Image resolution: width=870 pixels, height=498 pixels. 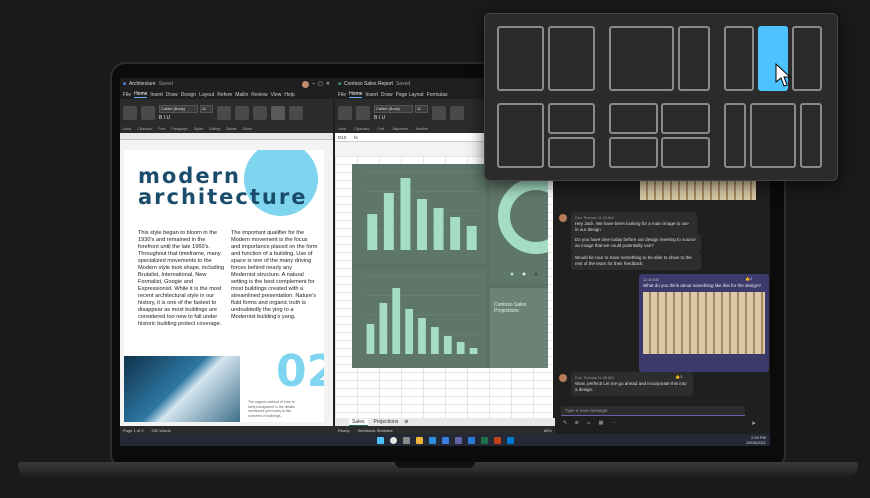 What do you see at coordinates (807, 58) in the screenshot?
I see `layout-3-zone-right` at bounding box center [807, 58].